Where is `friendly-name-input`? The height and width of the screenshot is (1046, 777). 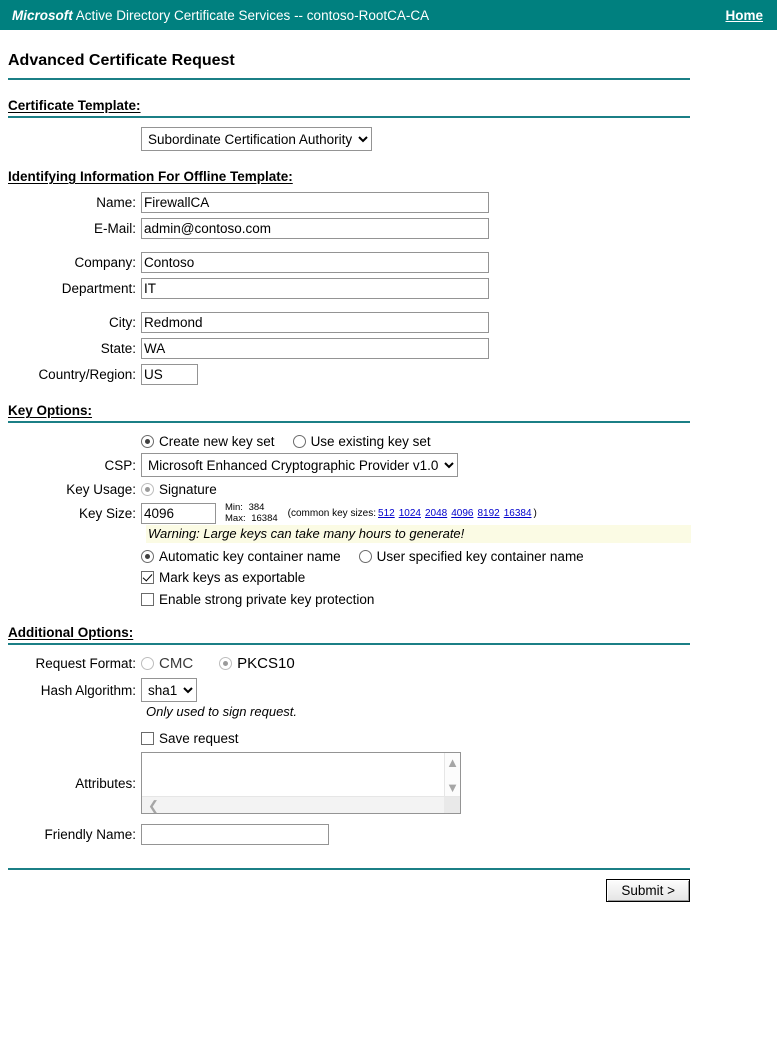 friendly-name-input is located at coordinates (235, 834).